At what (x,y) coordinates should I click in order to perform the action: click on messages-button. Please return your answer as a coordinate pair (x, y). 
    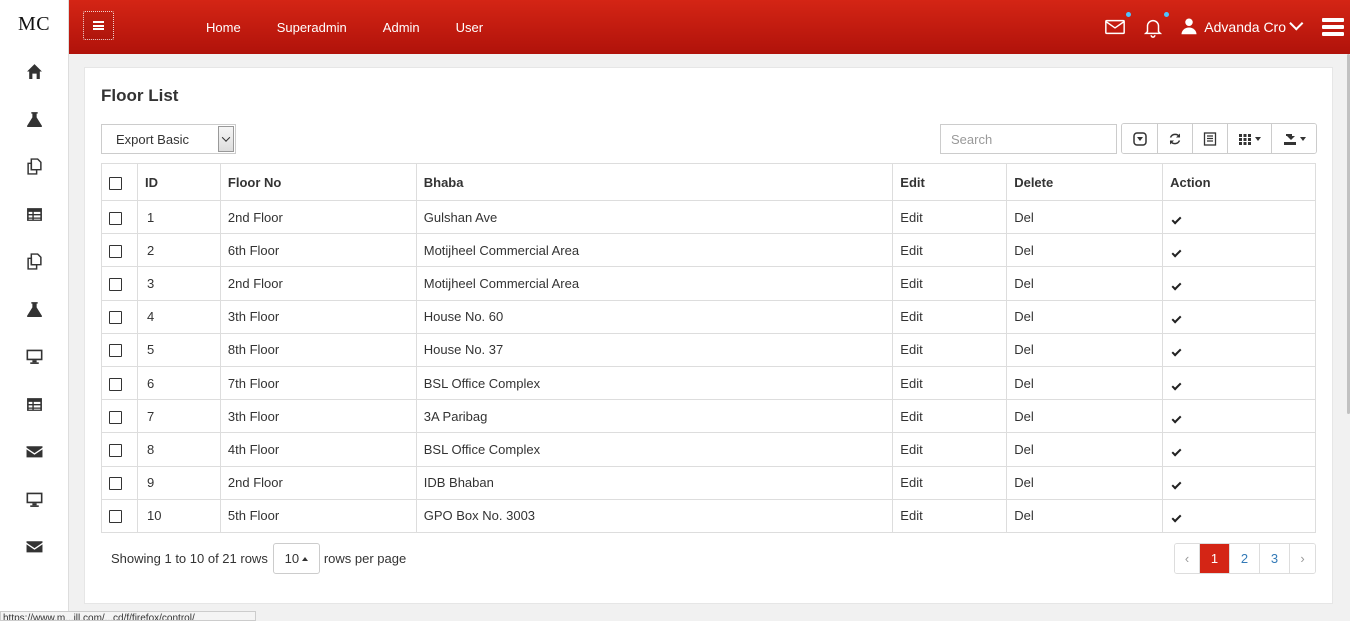
    Looking at the image, I should click on (1118, 25).